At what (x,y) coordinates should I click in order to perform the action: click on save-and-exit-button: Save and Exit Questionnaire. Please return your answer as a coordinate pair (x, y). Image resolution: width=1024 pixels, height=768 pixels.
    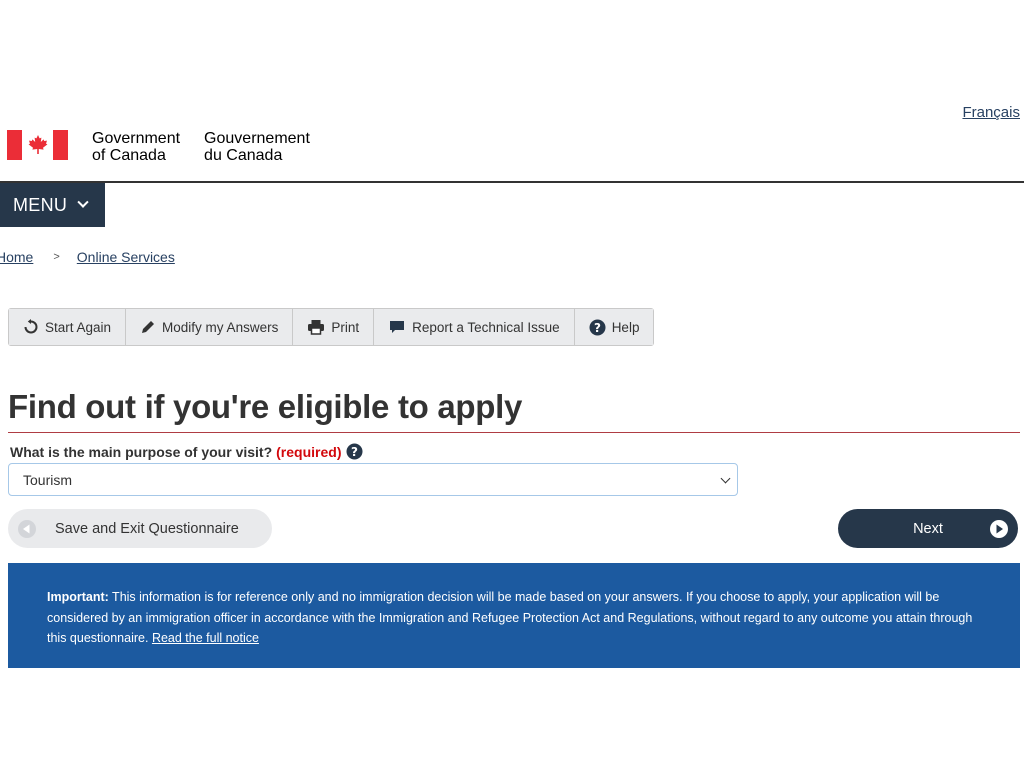
    Looking at the image, I should click on (140, 528).